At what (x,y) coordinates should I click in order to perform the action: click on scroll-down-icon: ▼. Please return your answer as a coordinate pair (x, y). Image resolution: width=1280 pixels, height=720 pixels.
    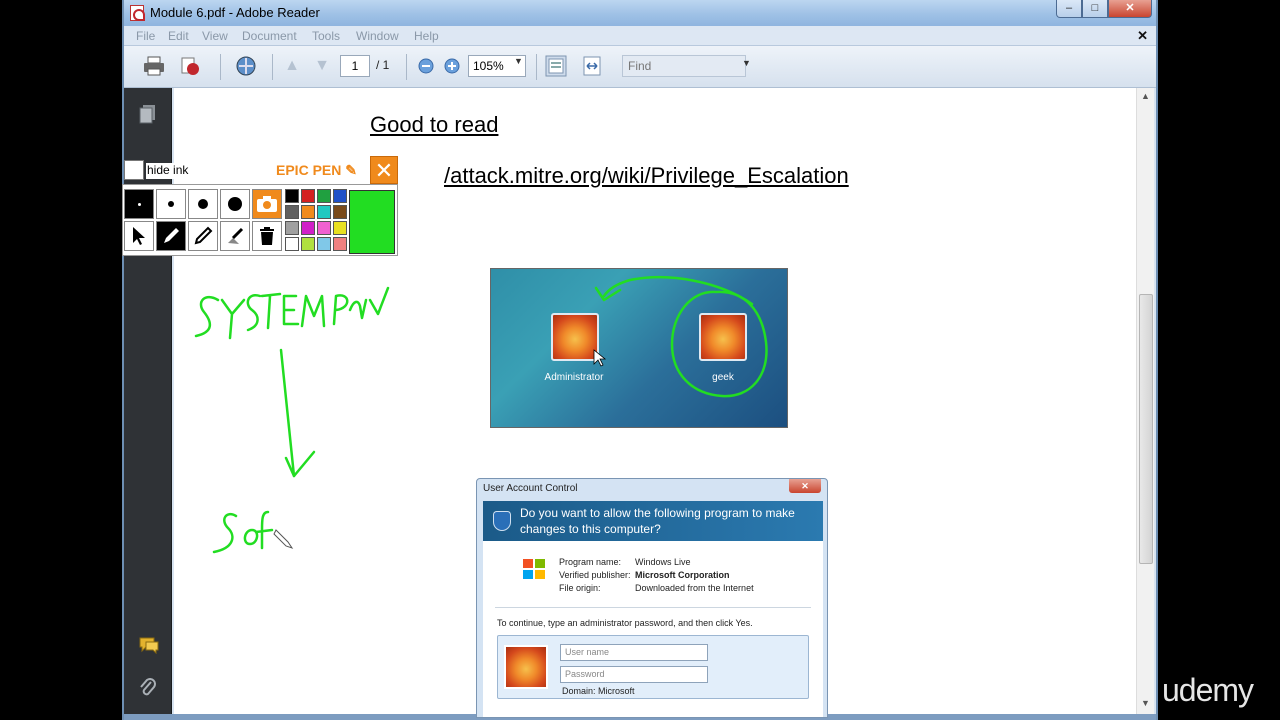
    Looking at the image, I should click on (1145, 703).